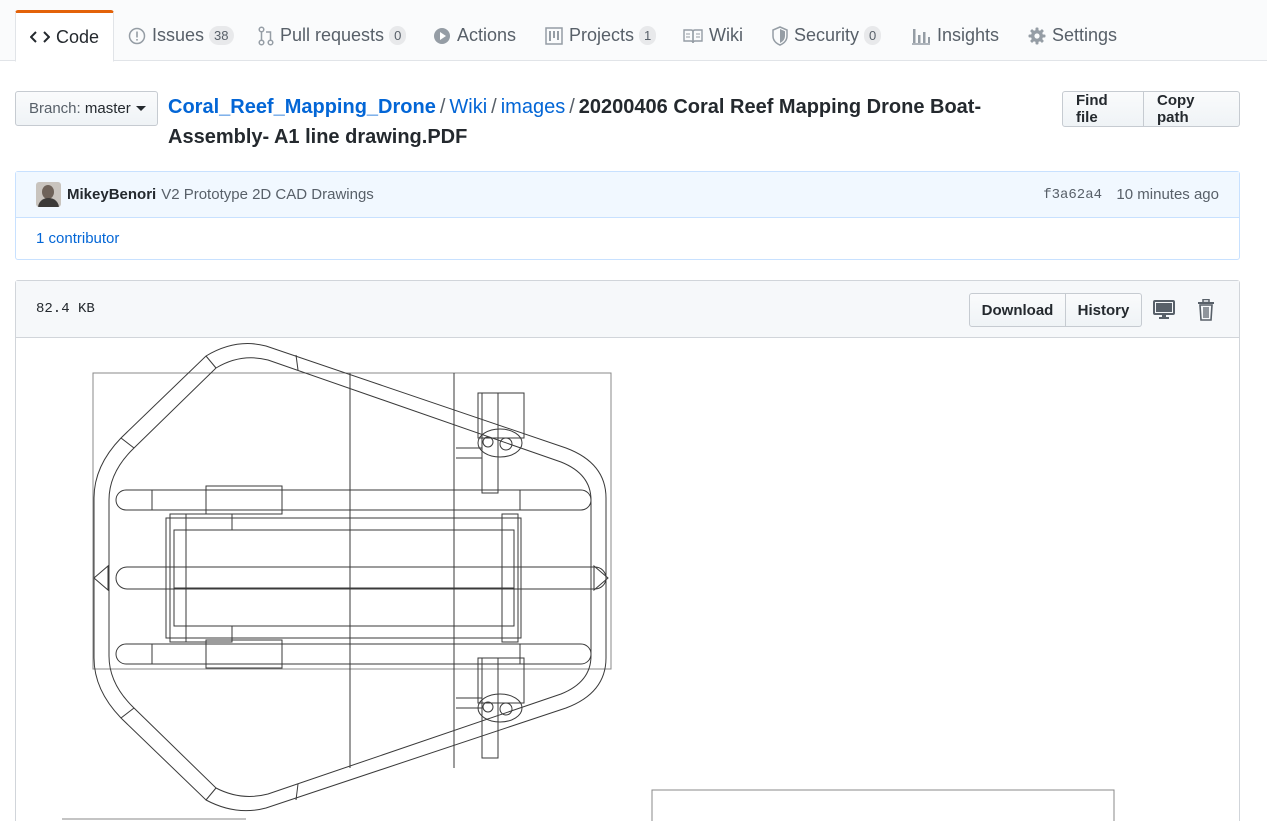 The image size is (1267, 821). Describe the element at coordinates (1103, 109) in the screenshot. I see `find-file-button: Find file` at that location.